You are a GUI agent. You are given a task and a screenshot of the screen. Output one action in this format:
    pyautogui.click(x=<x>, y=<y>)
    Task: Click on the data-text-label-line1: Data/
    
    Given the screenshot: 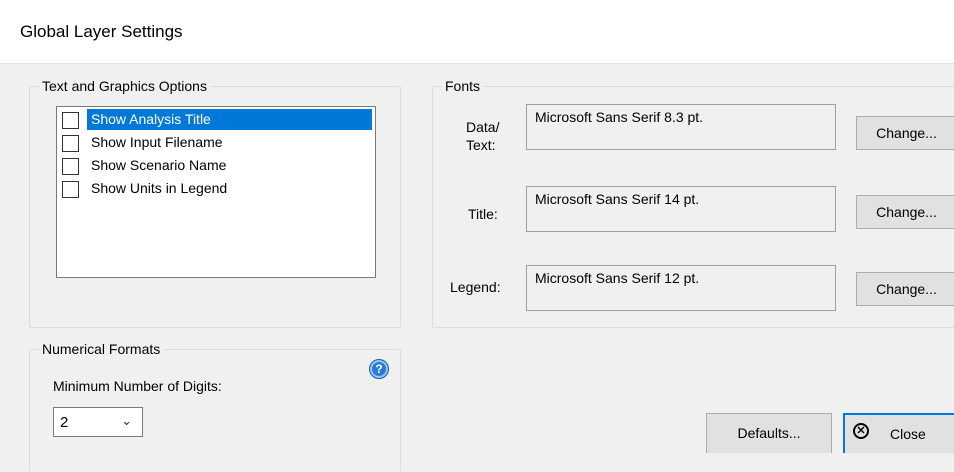 What is the action you would take?
    pyautogui.click(x=483, y=127)
    